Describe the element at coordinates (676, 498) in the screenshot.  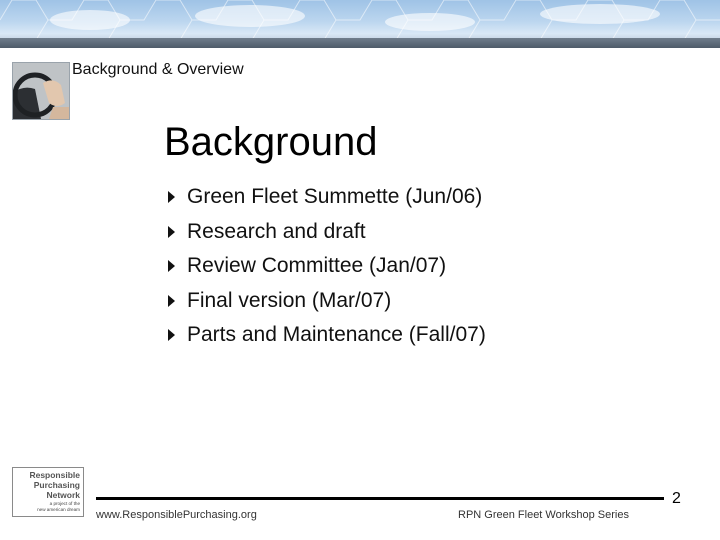
I see `page-number: 2` at that location.